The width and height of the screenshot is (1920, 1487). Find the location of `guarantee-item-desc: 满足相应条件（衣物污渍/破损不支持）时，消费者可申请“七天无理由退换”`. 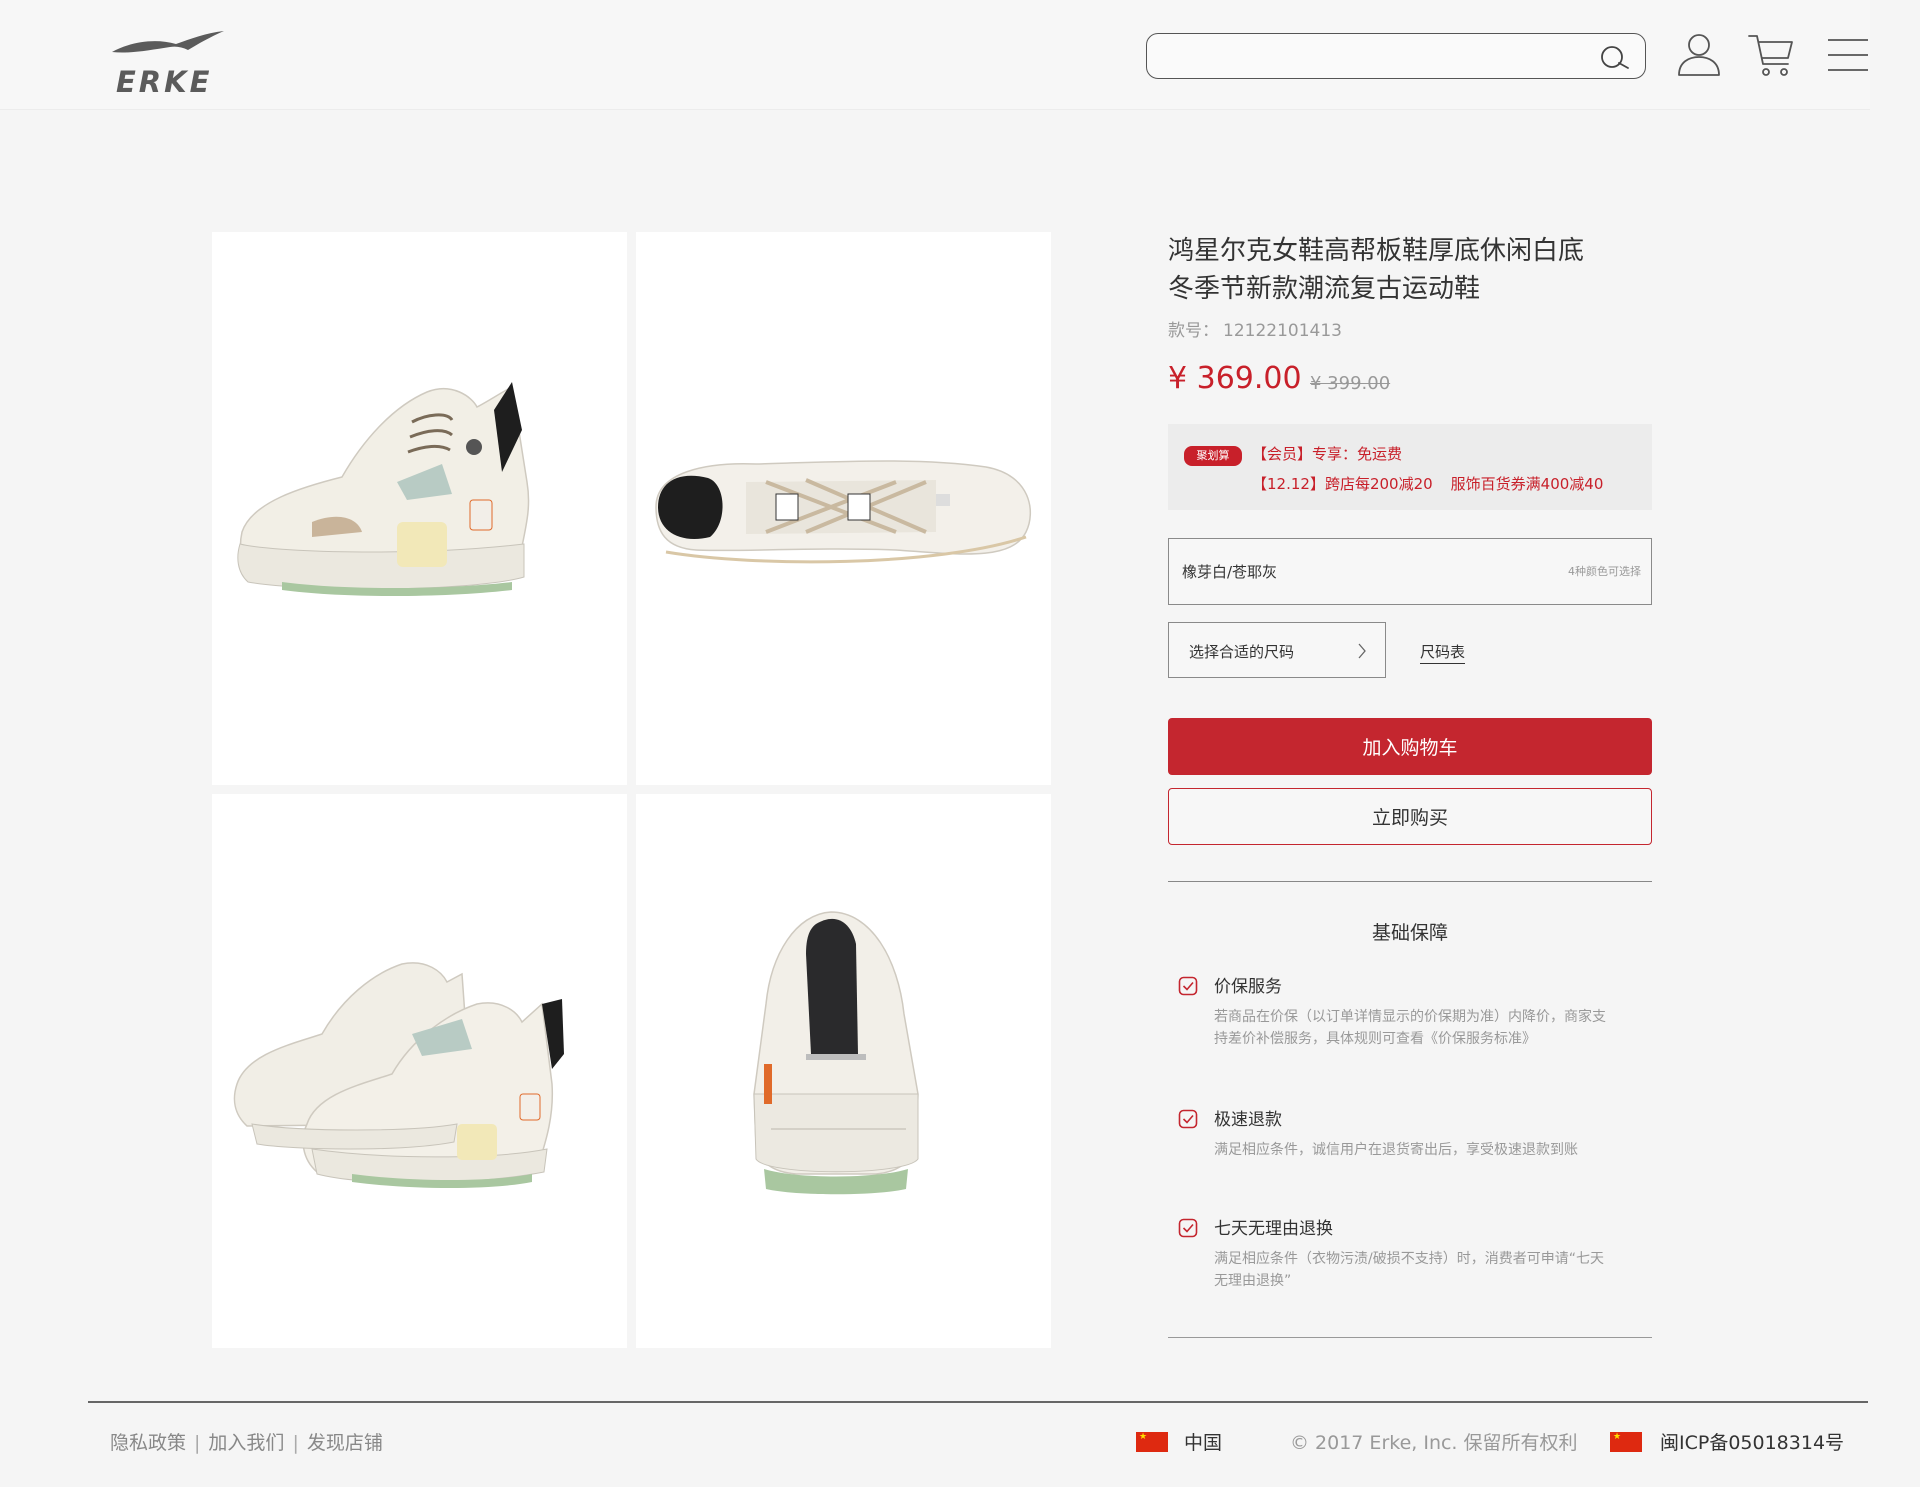

guarantee-item-desc: 满足相应条件（衣物污渍/破损不支持）时，消费者可申请“七天无理由退换” is located at coordinates (1409, 1270).